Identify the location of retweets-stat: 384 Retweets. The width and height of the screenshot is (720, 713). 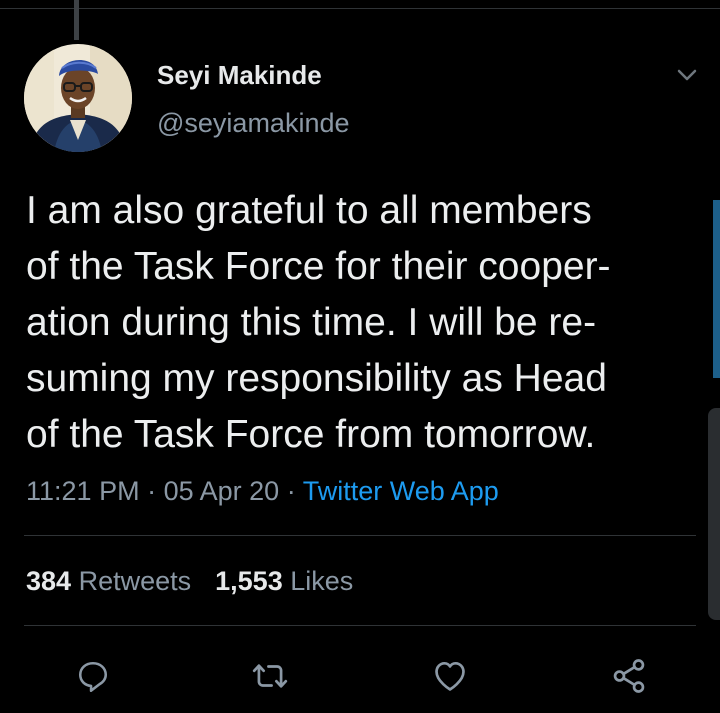
(108, 581).